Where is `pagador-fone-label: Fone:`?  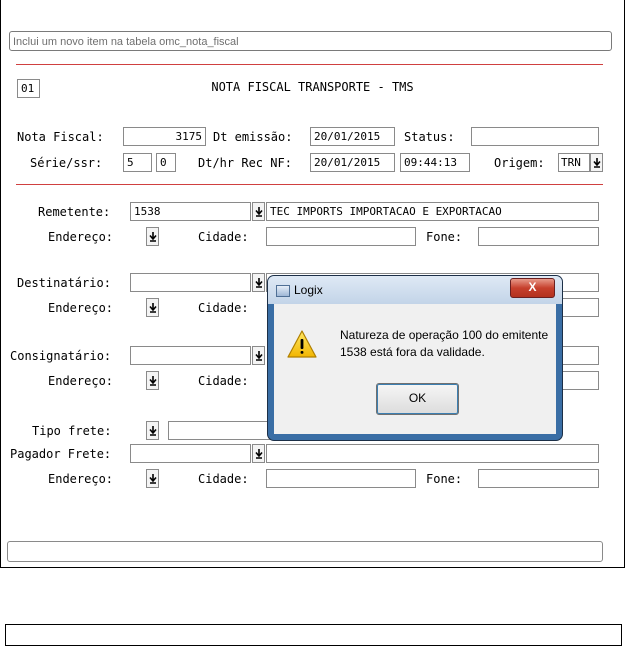 pagador-fone-label: Fone: is located at coordinates (444, 479).